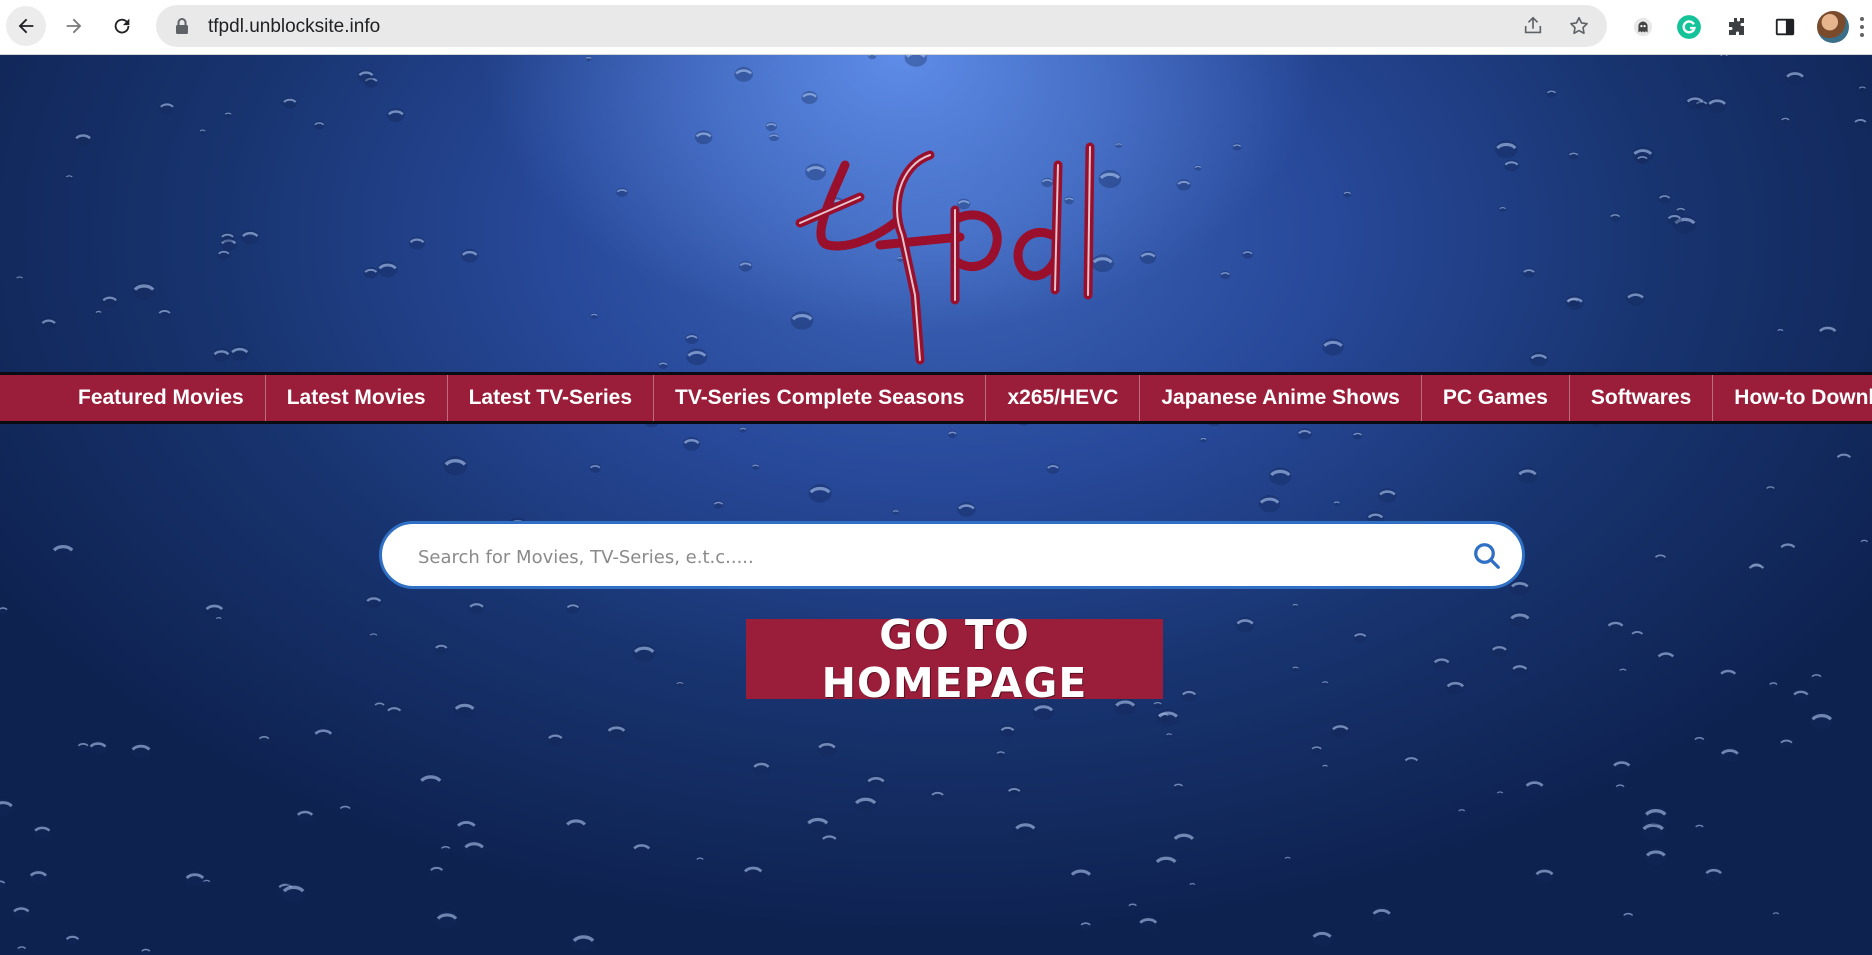 This screenshot has width=1872, height=955. I want to click on share-icon, so click(1533, 26).